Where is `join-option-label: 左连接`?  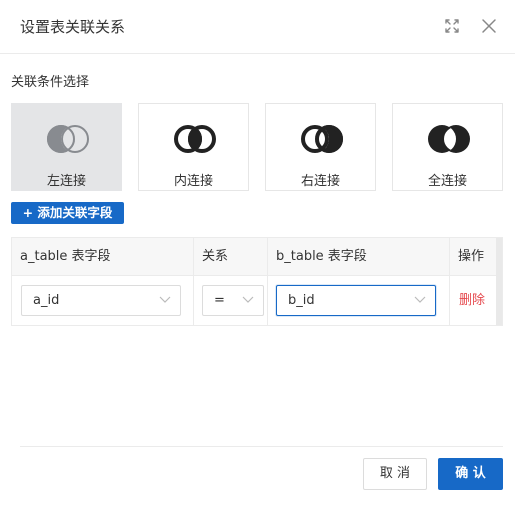
join-option-label: 左连接 is located at coordinates (66, 181).